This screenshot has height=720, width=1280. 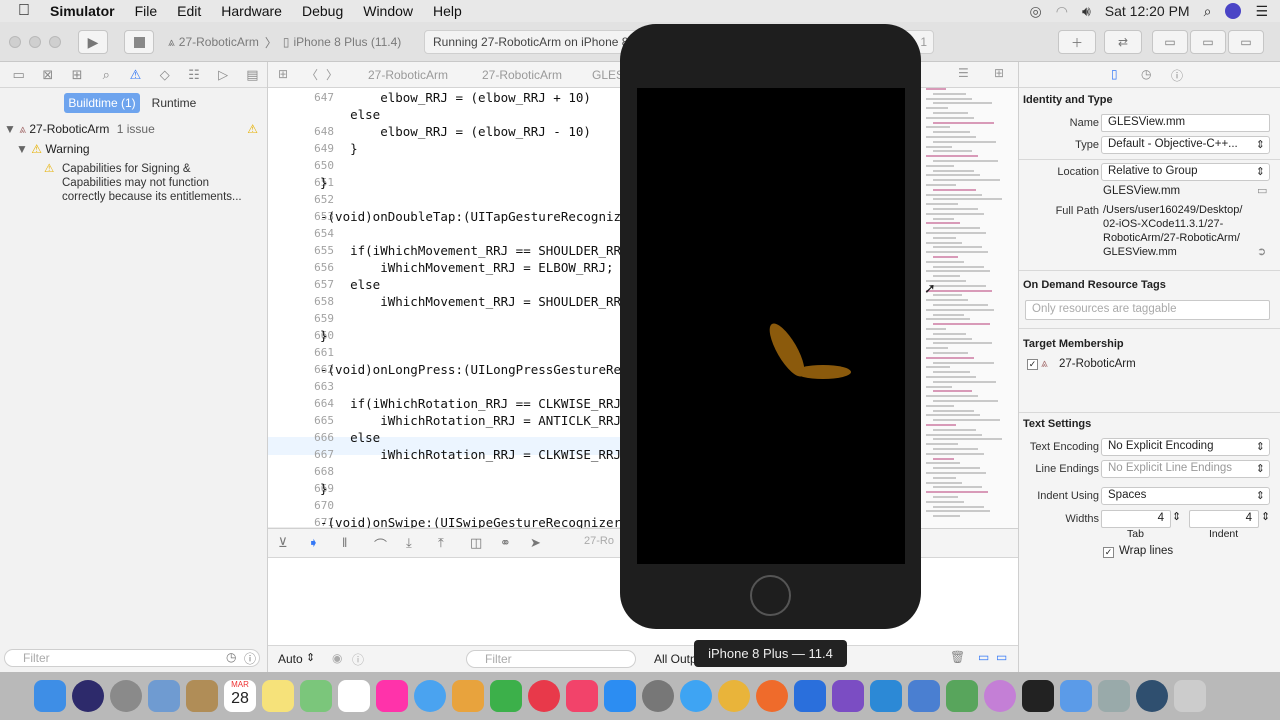 What do you see at coordinates (347, 42) in the screenshot?
I see `device-name: iPhone 8 Plus (11.4)` at bounding box center [347, 42].